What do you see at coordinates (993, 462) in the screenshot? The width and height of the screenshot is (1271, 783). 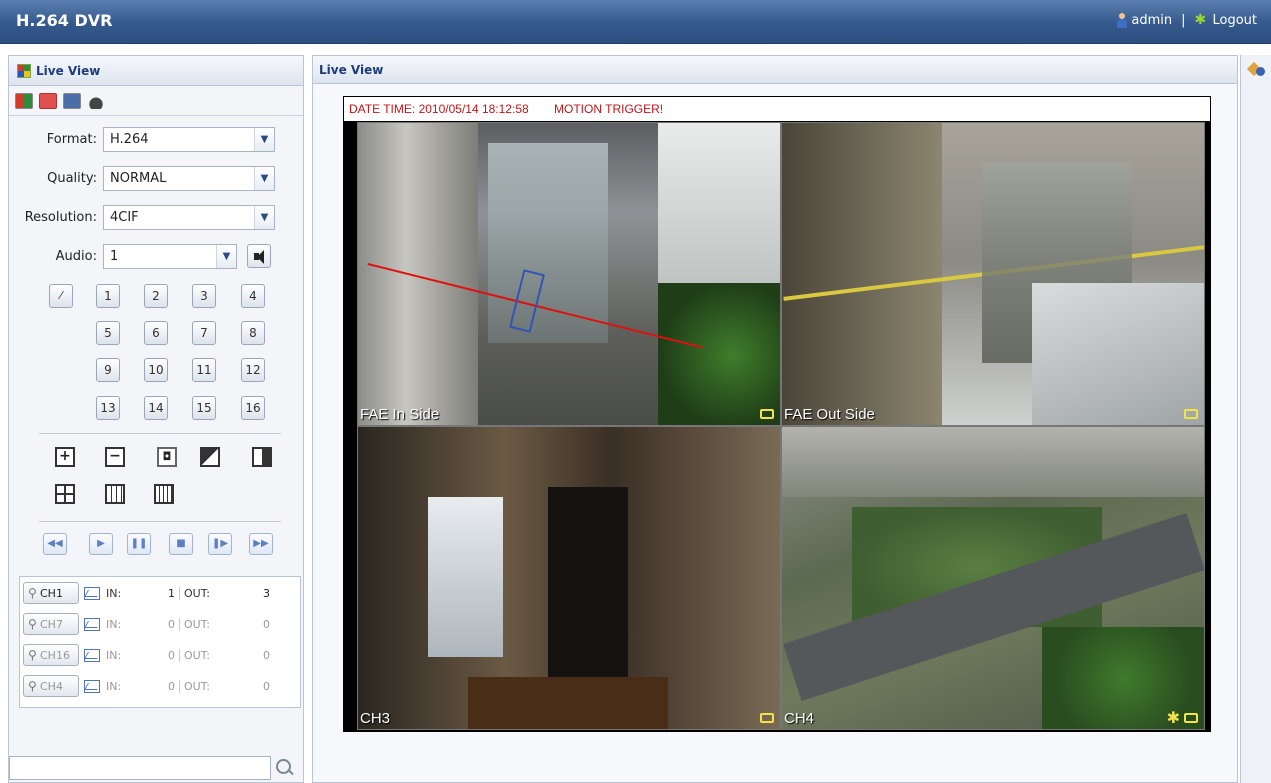 I see `buildings-shape` at bounding box center [993, 462].